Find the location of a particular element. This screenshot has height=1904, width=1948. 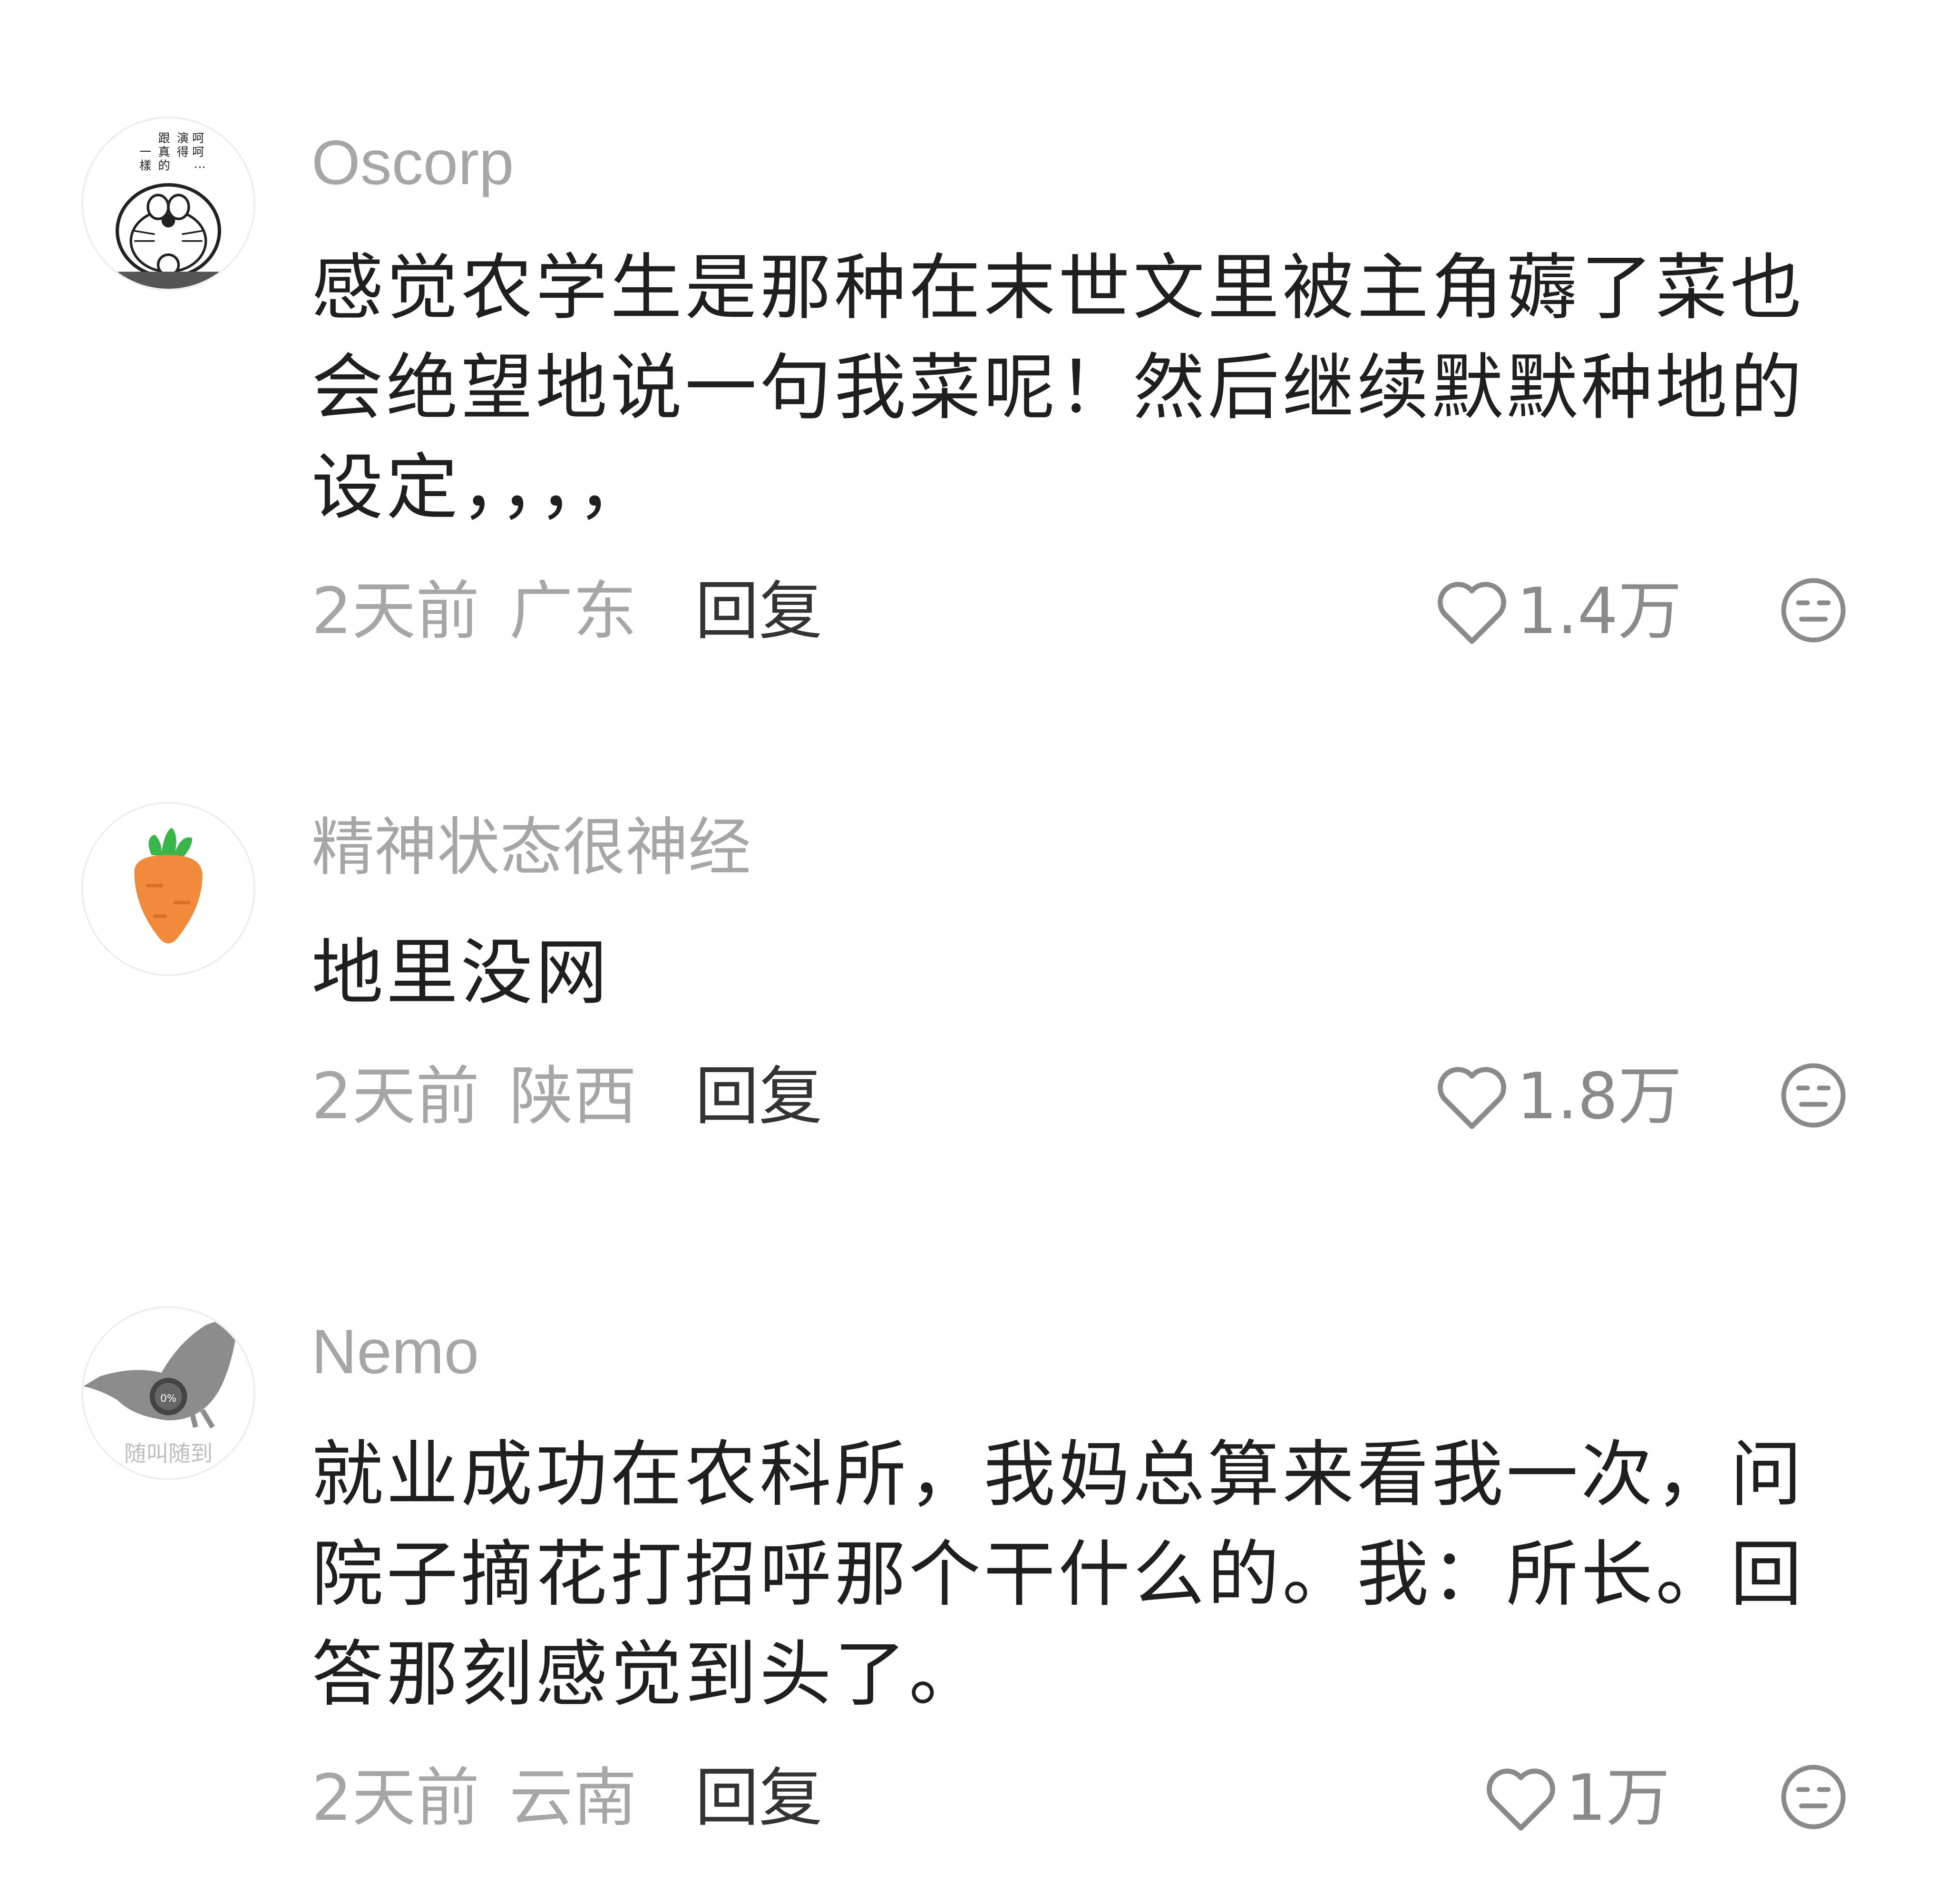

svg-text: 随叫随到 is located at coordinates (168, 1453).